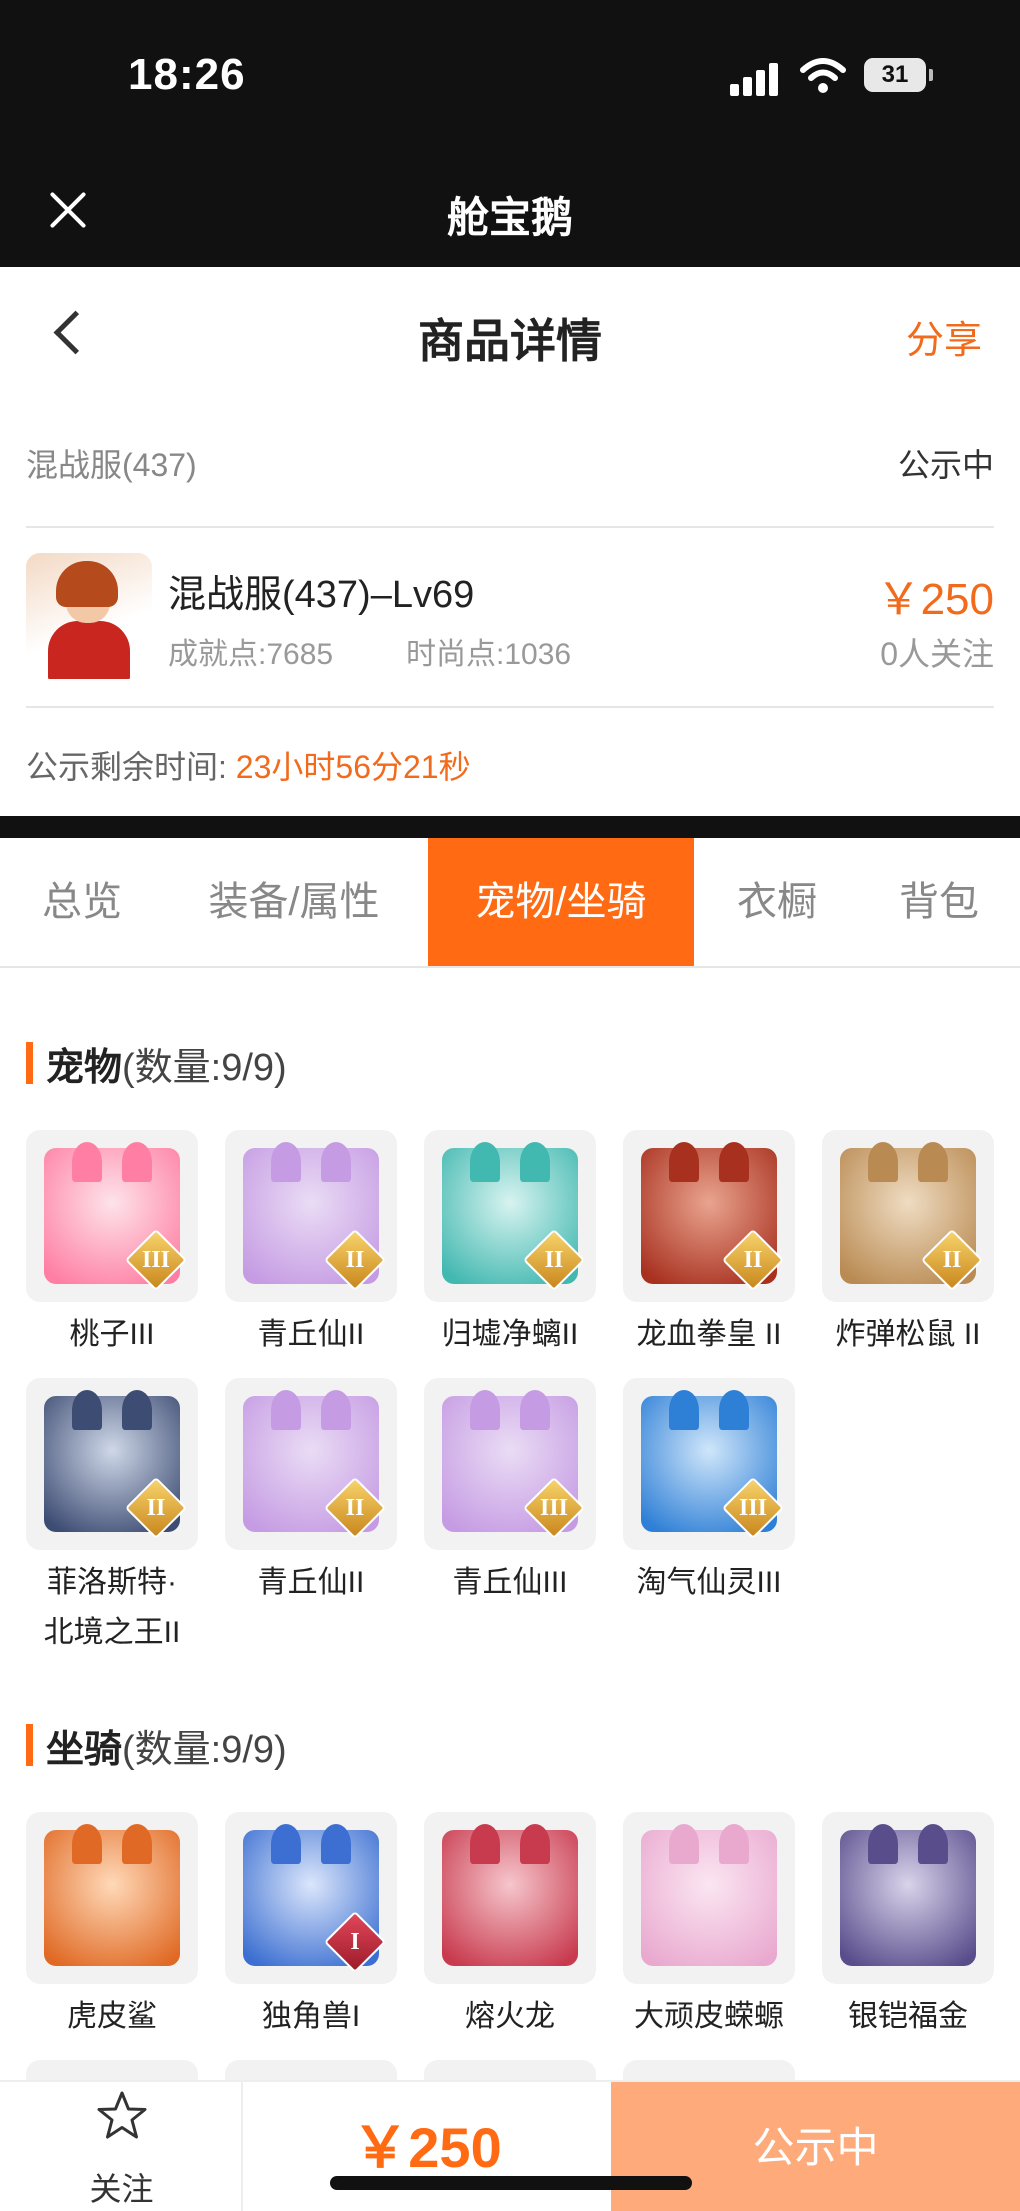  What do you see at coordinates (709, 1334) in the screenshot?
I see `pet-name: 龙血拳皇 II` at bounding box center [709, 1334].